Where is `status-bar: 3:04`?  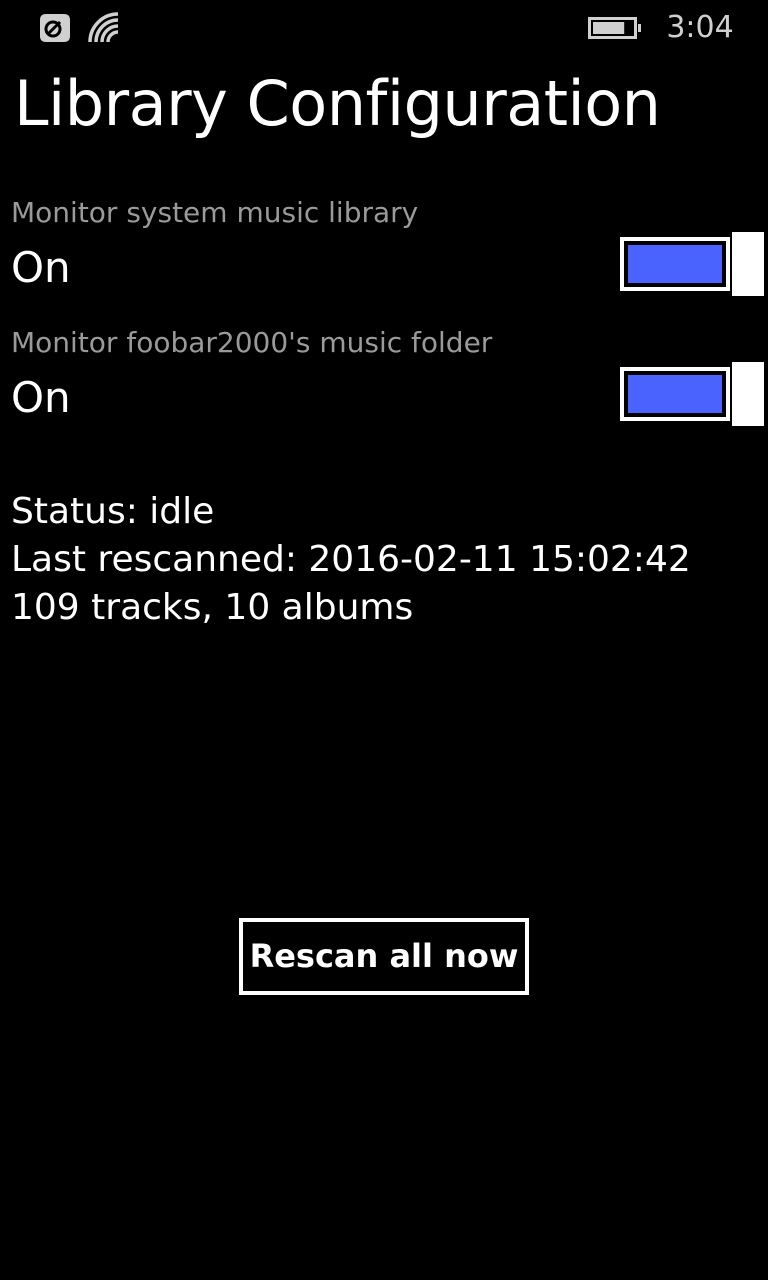
status-bar: 3:04 is located at coordinates (384, 28).